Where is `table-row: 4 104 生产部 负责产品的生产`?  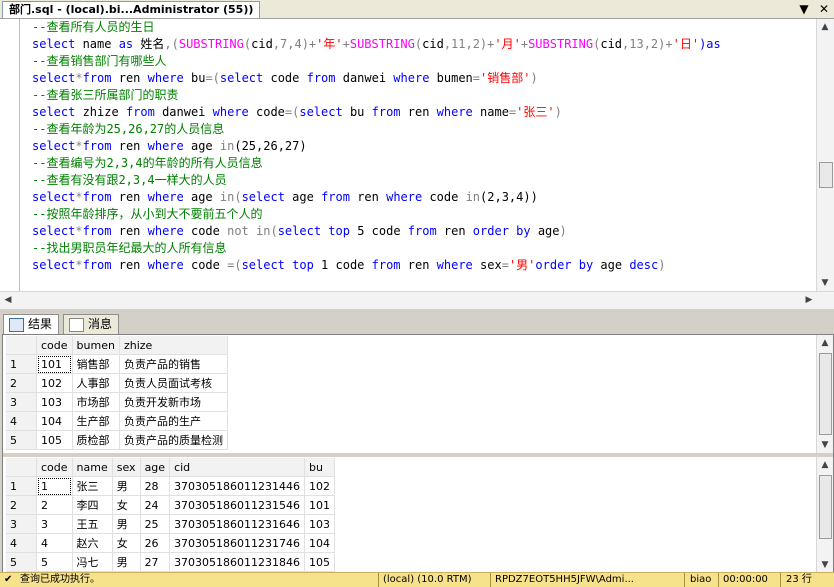
table-row: 4 104 生产部 负责产品的生产 is located at coordinates (117, 421).